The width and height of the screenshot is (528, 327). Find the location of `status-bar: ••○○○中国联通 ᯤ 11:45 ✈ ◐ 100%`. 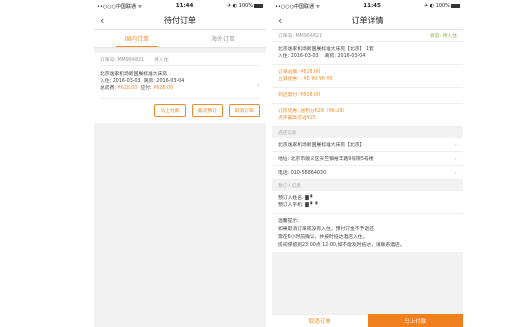

status-bar: ••○○○中国联通 ᯤ 11:45 ✈ ◐ 100% is located at coordinates (367, 6).